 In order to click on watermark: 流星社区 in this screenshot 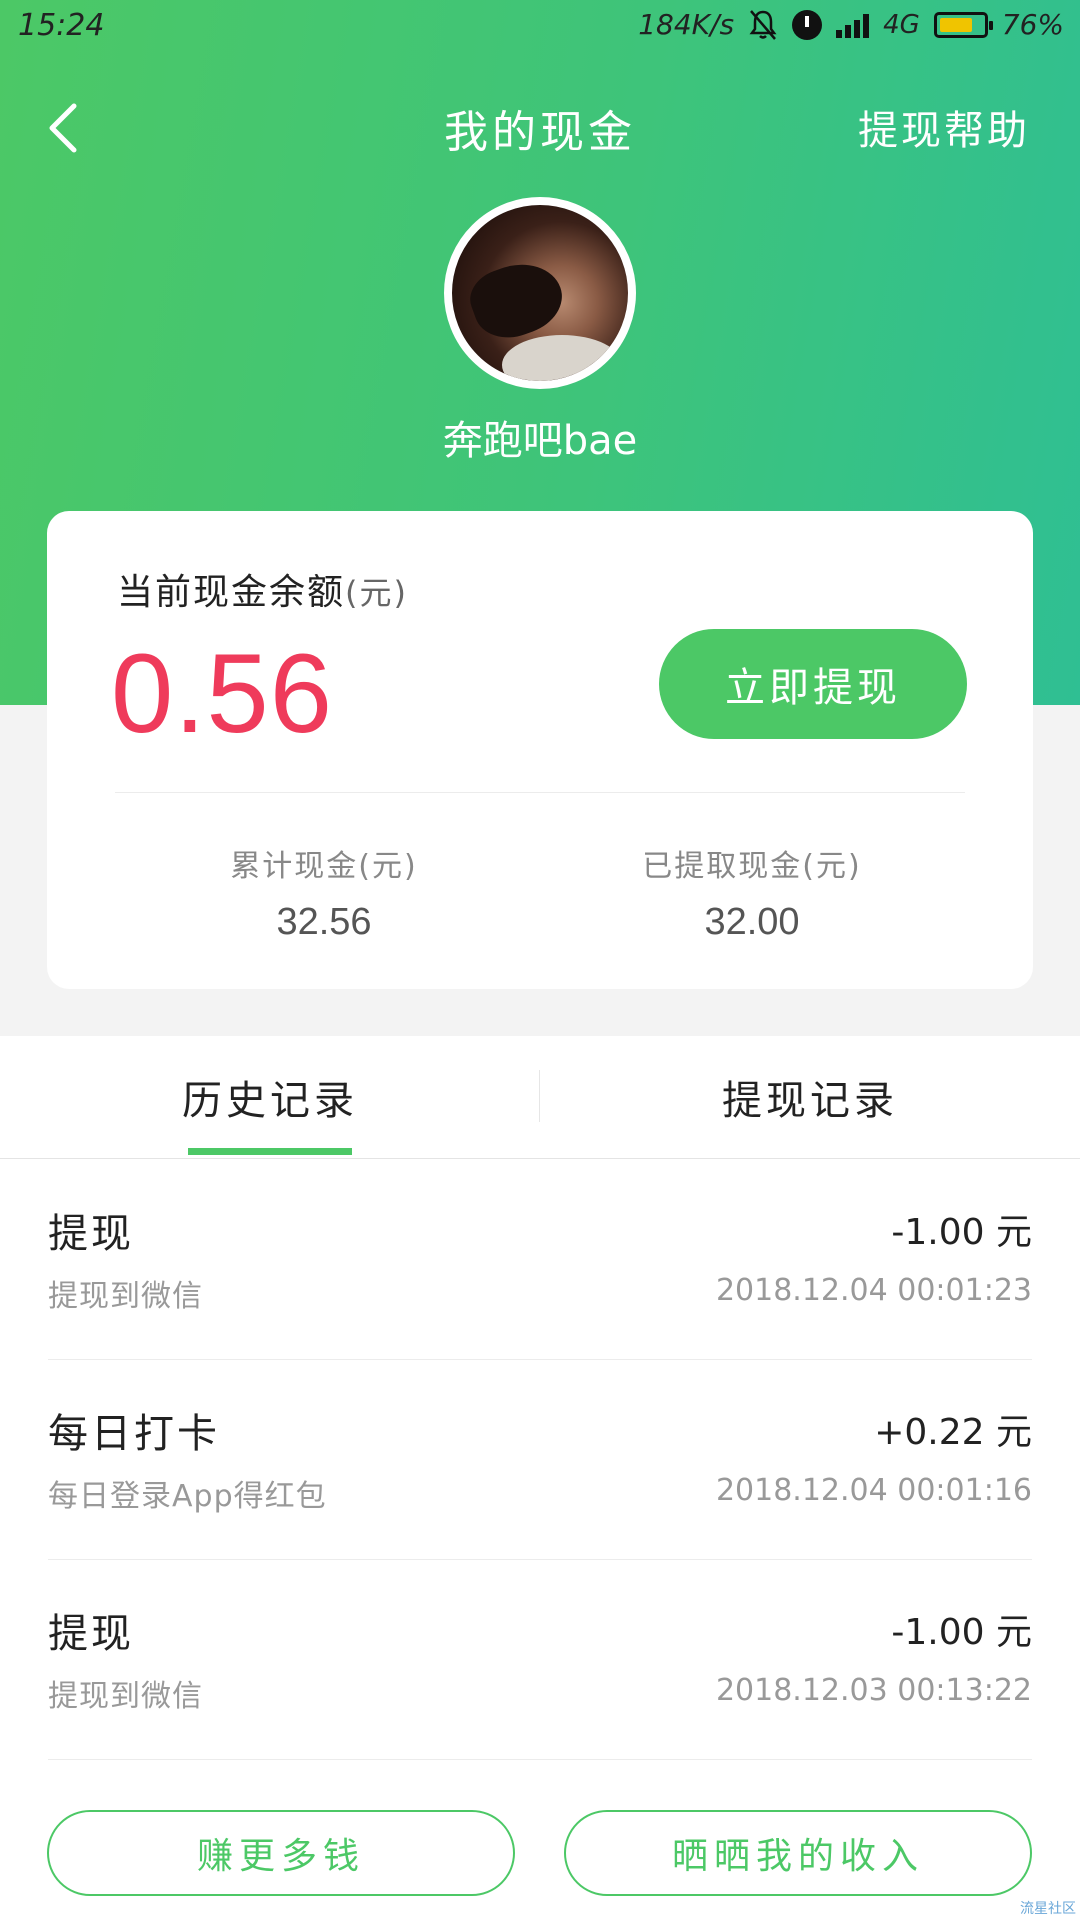, I will do `click(1048, 1909)`.